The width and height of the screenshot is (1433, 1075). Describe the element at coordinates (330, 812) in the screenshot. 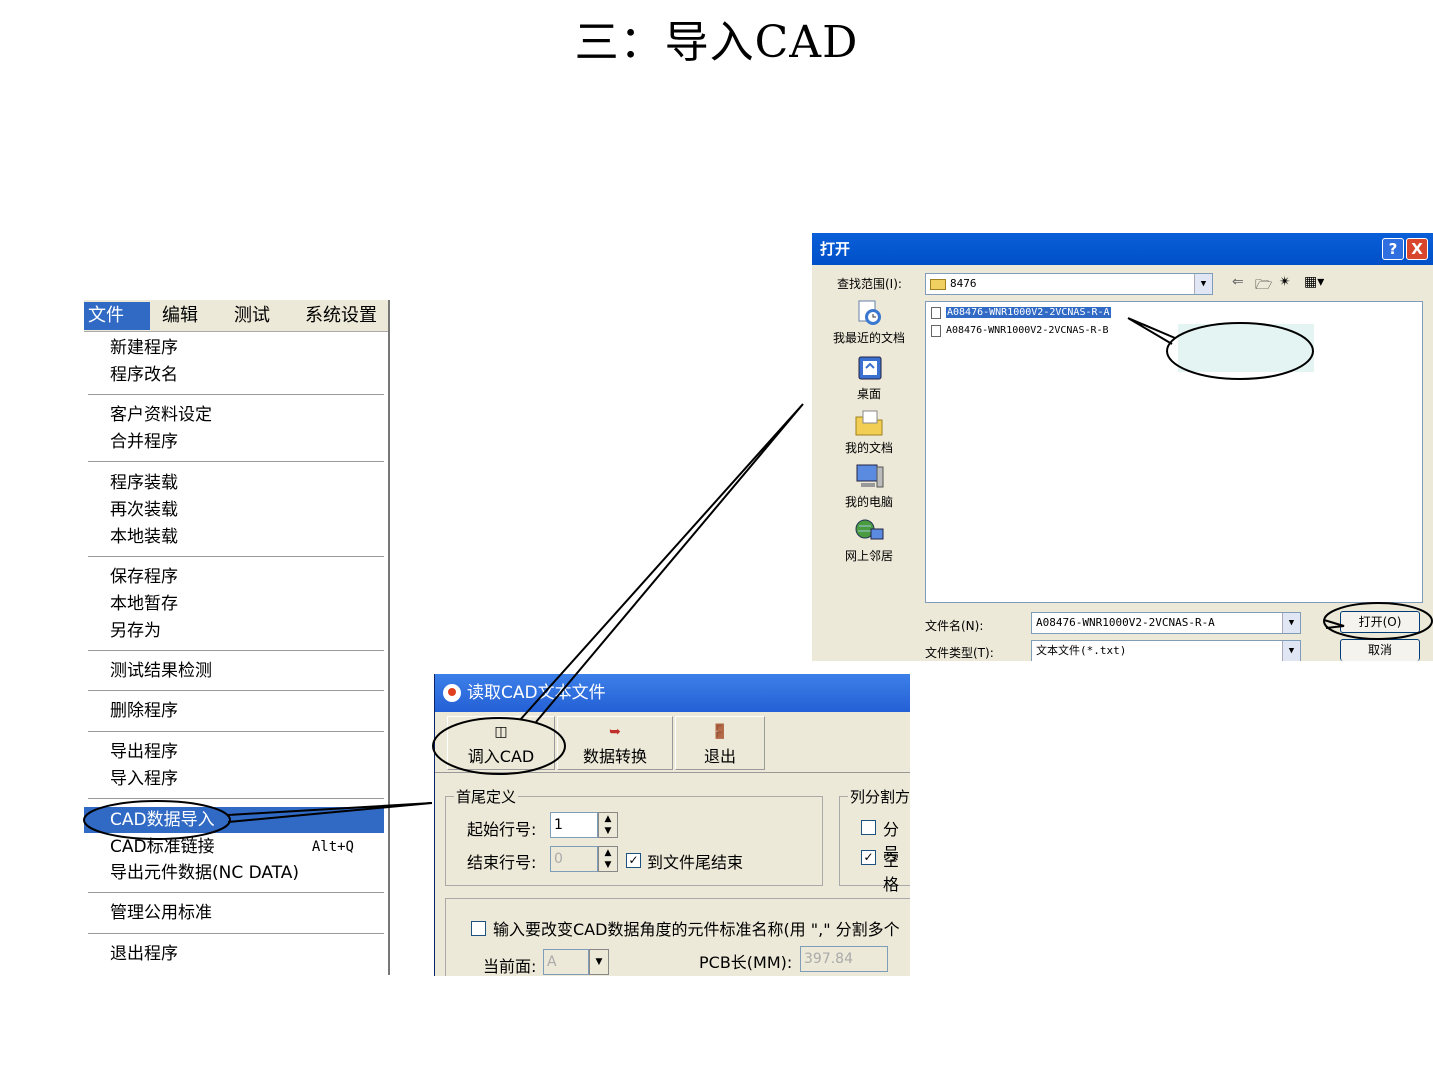

I see `callout-pointer-menu` at that location.